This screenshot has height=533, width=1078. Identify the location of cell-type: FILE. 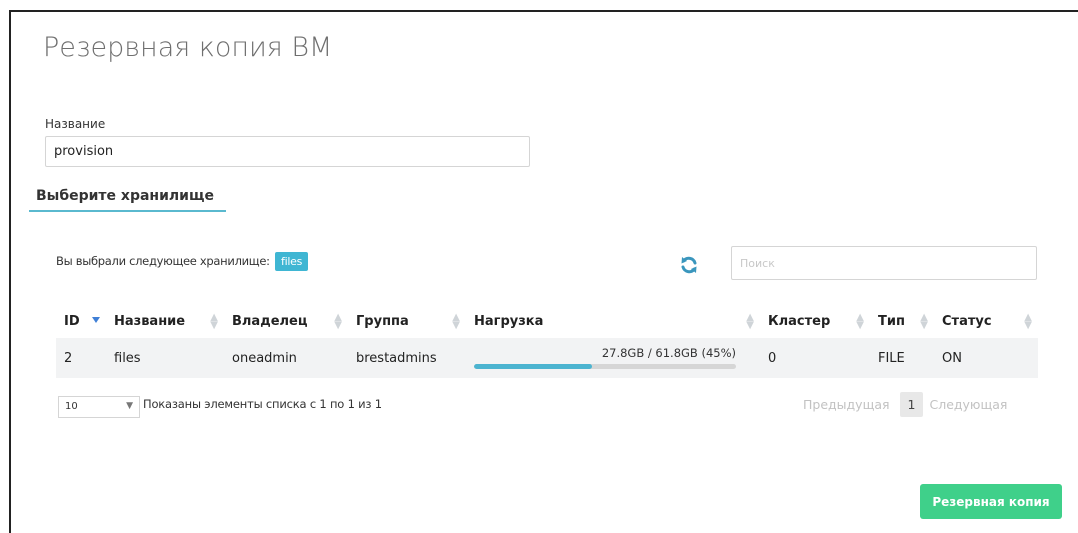
(902, 358).